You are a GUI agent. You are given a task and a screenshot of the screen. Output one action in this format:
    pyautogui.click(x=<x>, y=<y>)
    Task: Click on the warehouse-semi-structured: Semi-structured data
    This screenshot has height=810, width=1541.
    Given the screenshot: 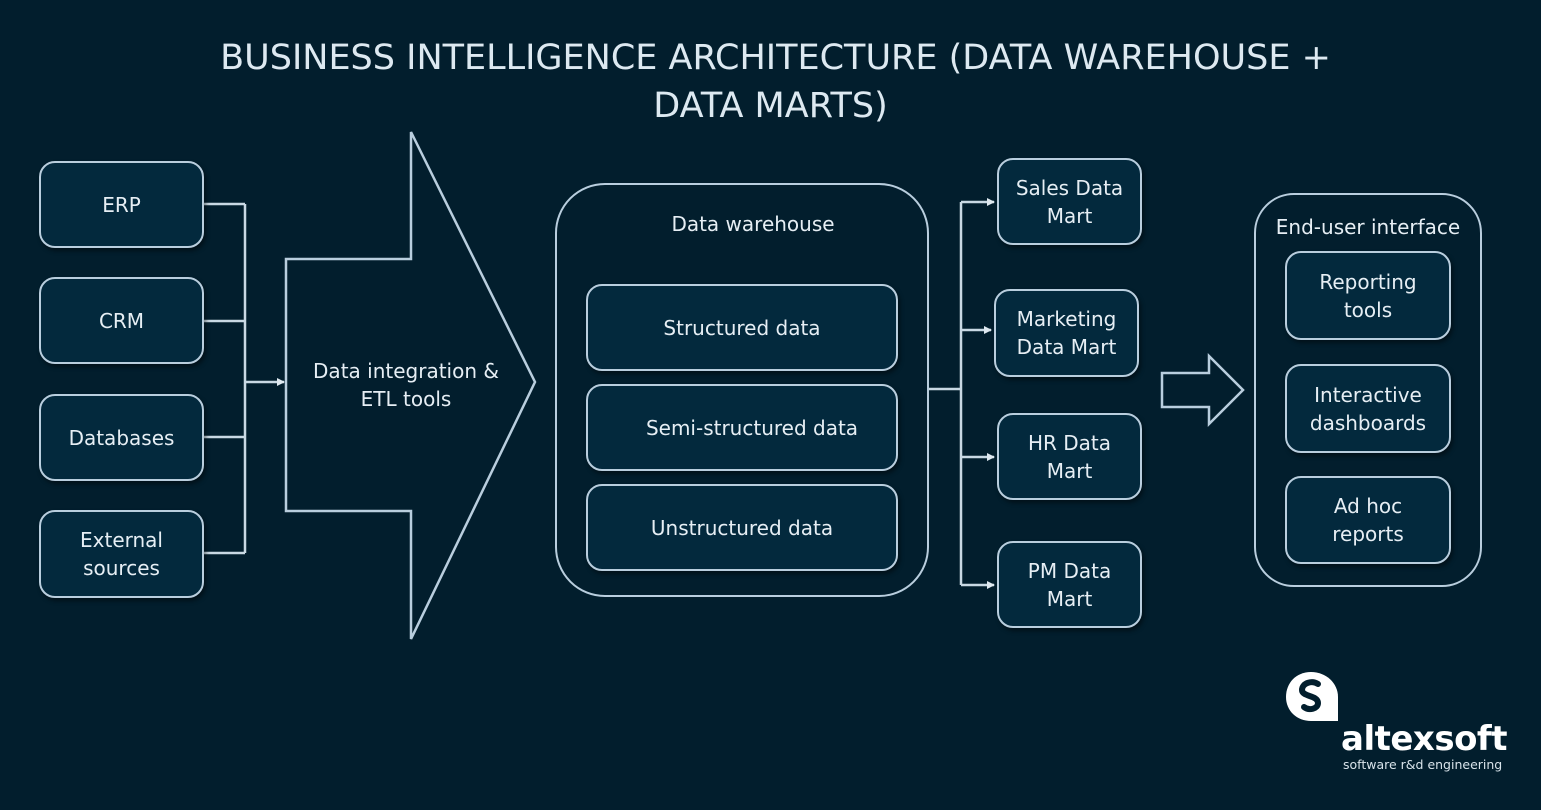 What is the action you would take?
    pyautogui.click(x=742, y=427)
    